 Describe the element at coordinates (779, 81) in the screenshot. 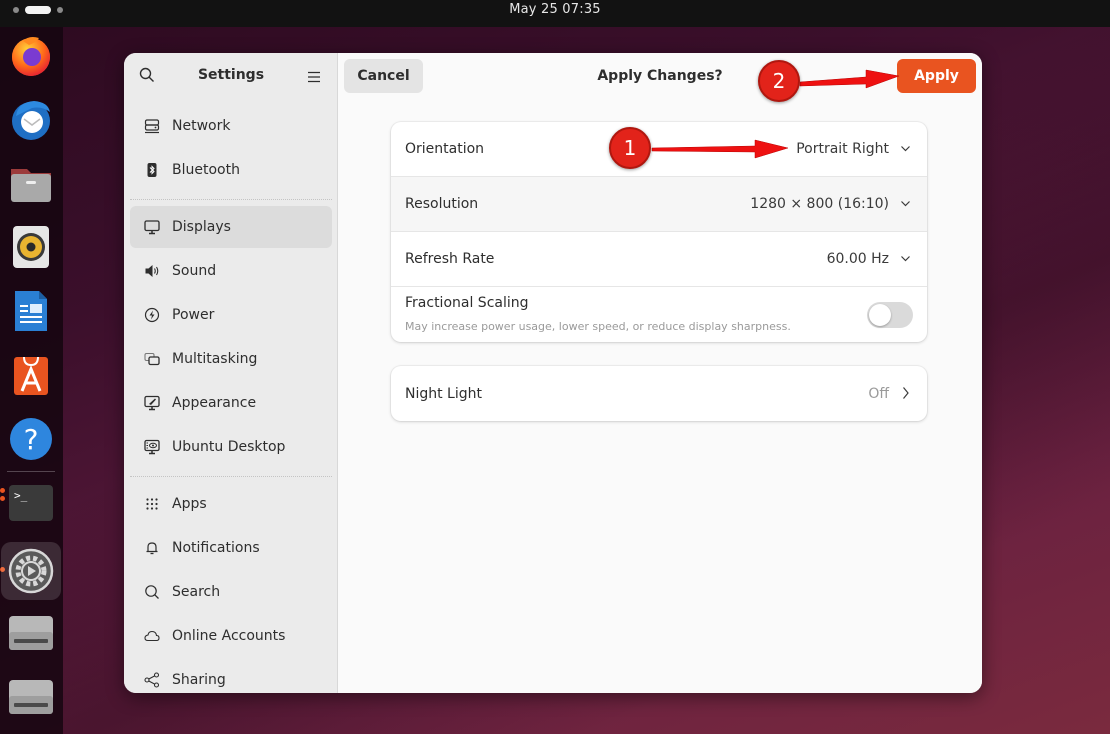

I see `annotation-badge-2: 2` at that location.